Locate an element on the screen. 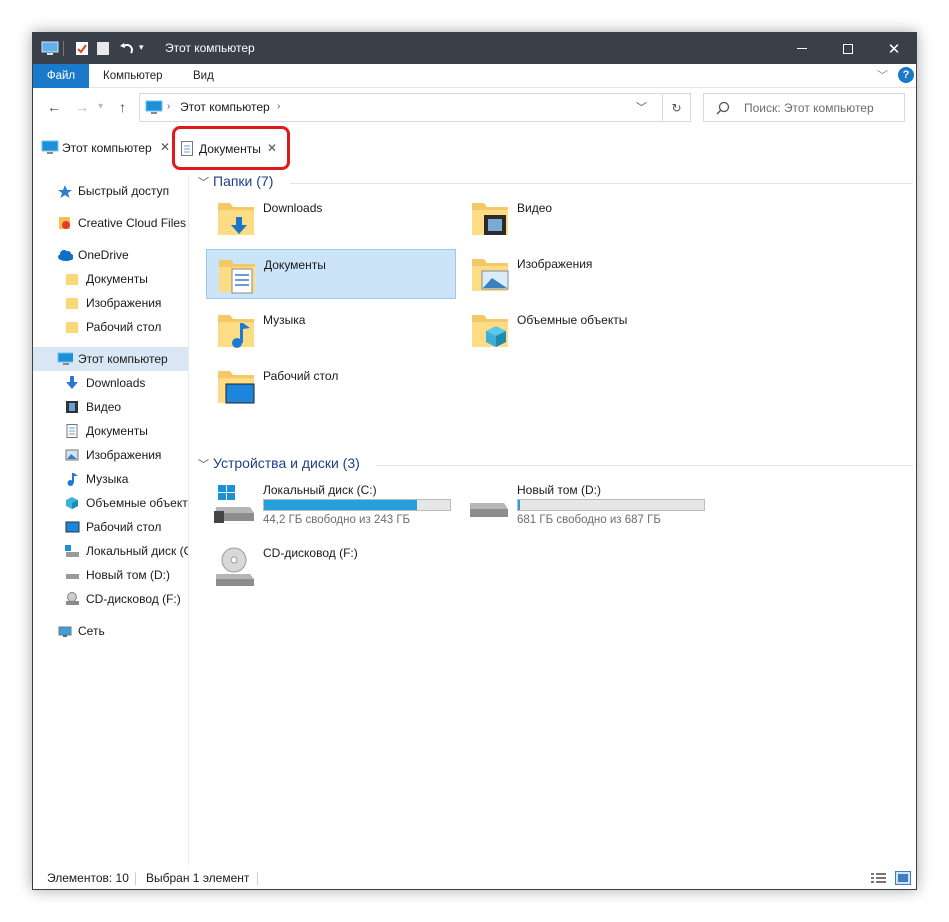  folder-3d-objects: Объемные объекты is located at coordinates (585, 330).